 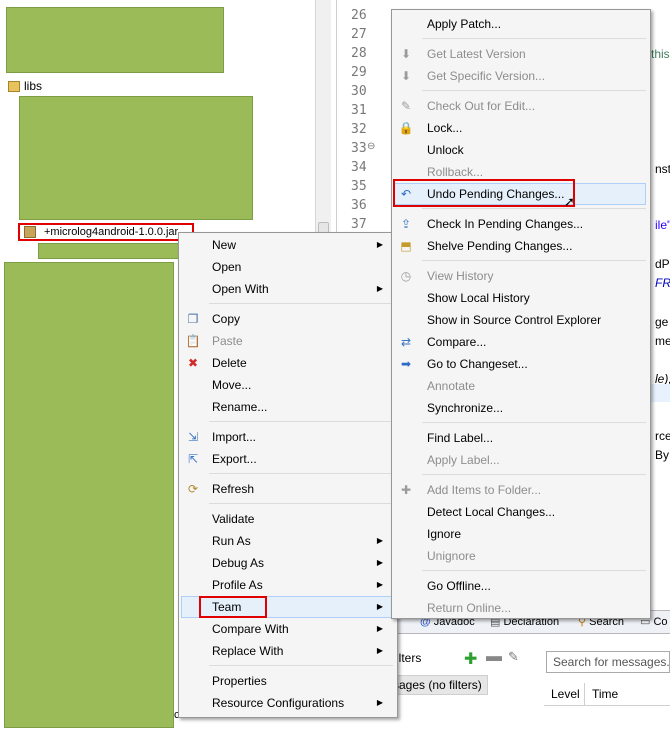 What do you see at coordinates (520, 150) in the screenshot?
I see `team-menu-item-unlock: Unlock` at bounding box center [520, 150].